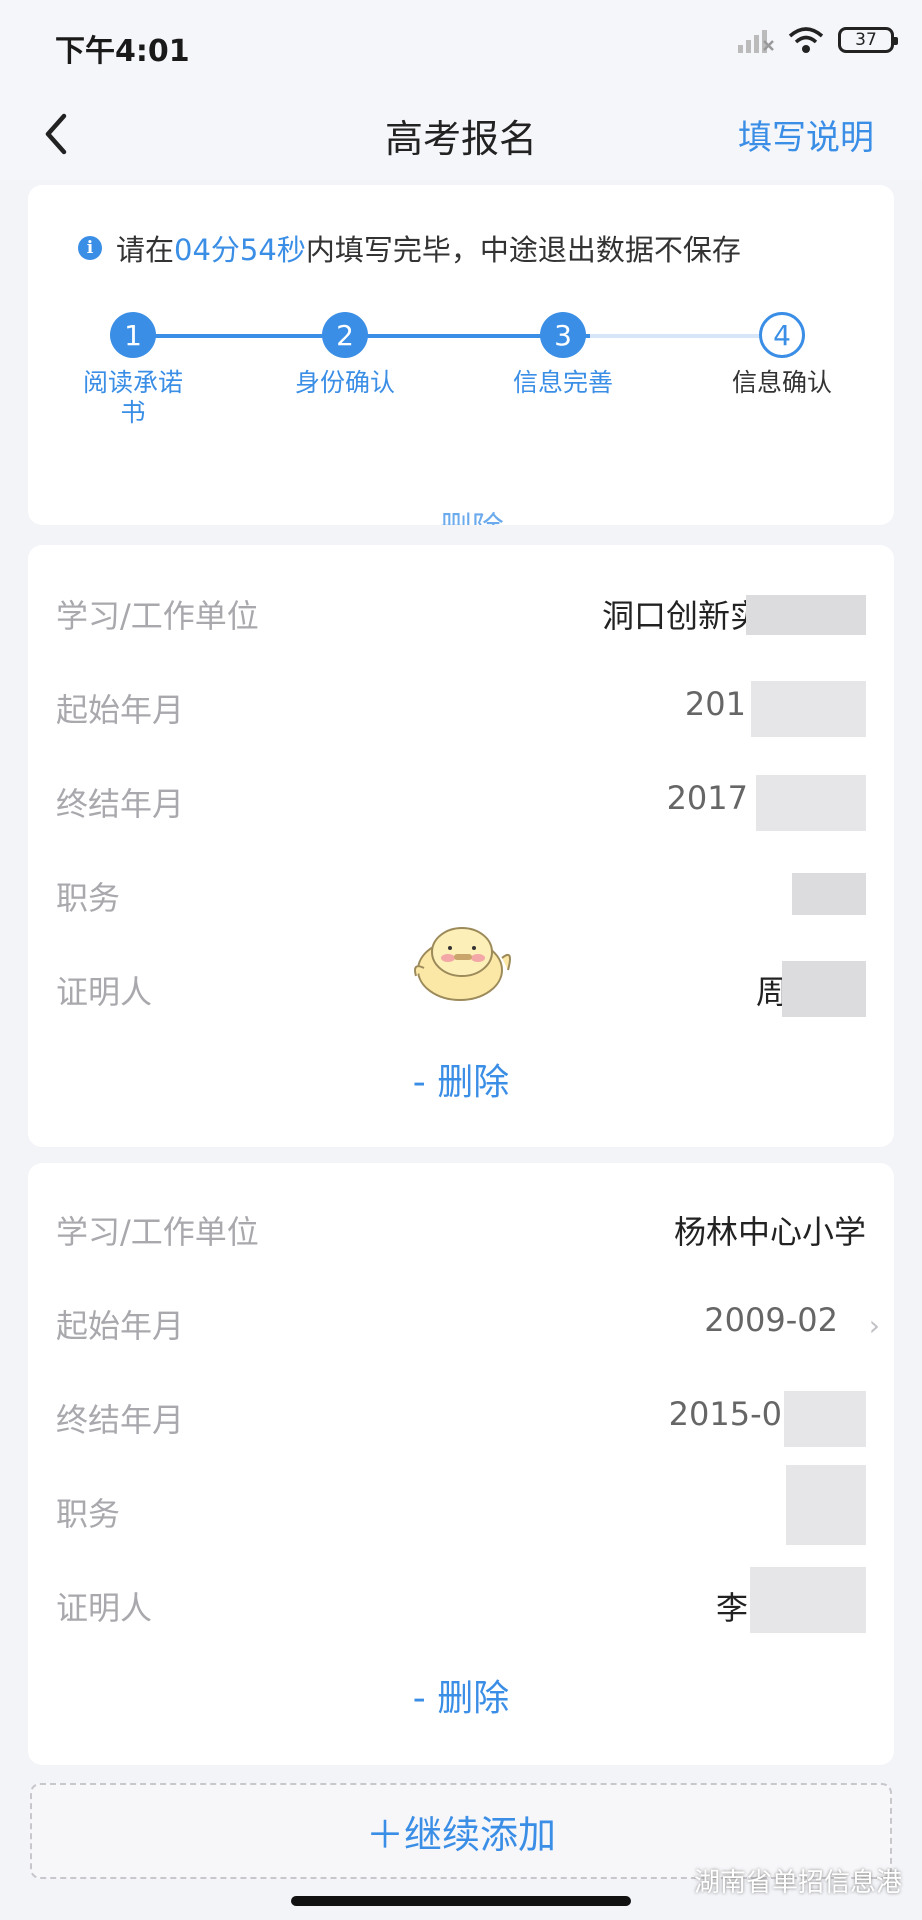 The width and height of the screenshot is (922, 1920). What do you see at coordinates (715, 704) in the screenshot?
I see `start-date-value: 201` at bounding box center [715, 704].